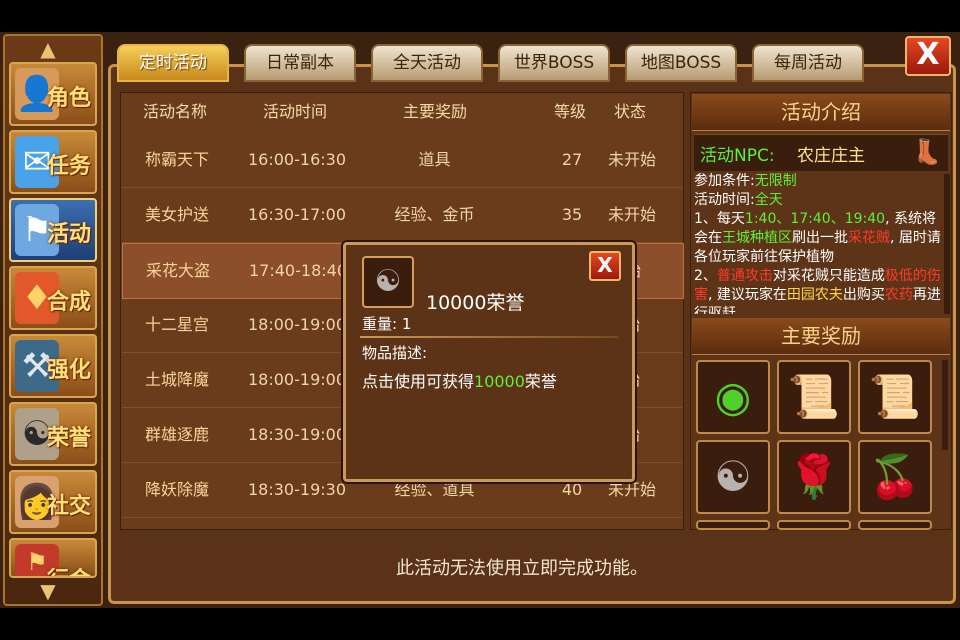 The height and width of the screenshot is (640, 960). Describe the element at coordinates (402, 160) in the screenshot. I see `table-row: 称霸天下 16:00-16:30 道具 27 未开始` at that location.